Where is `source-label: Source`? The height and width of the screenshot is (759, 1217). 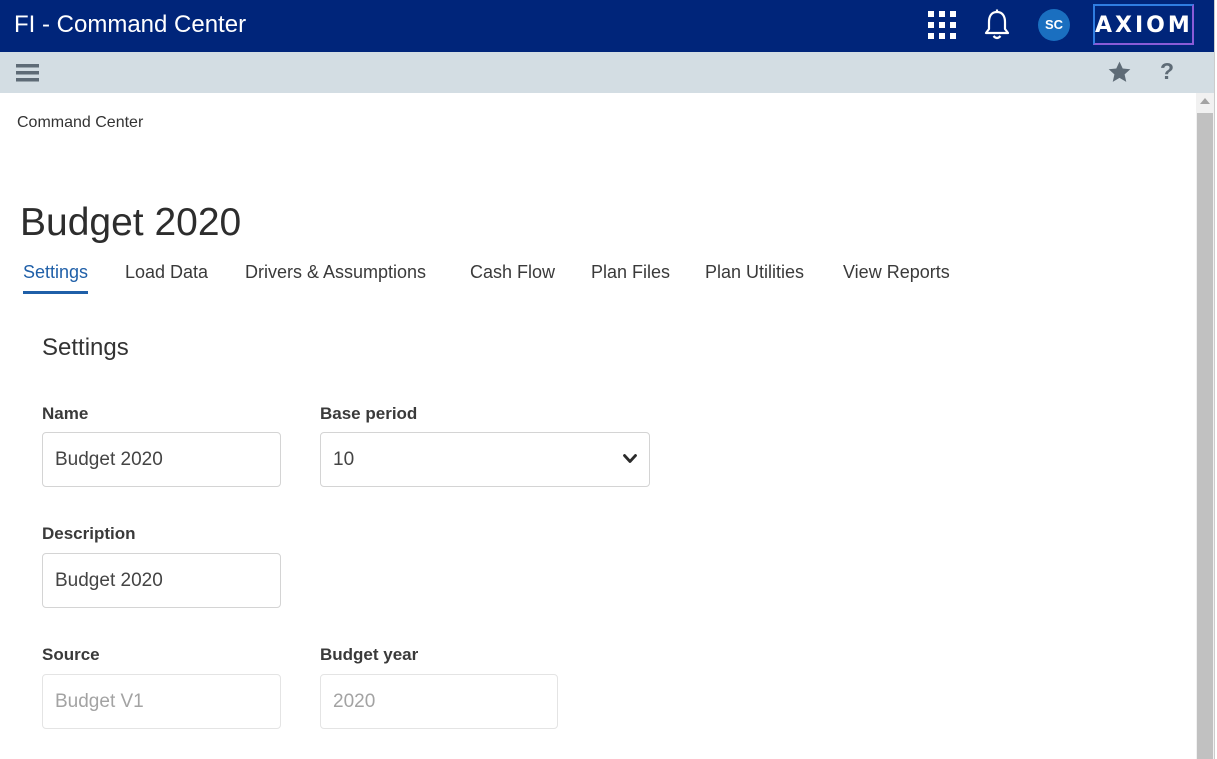 source-label: Source is located at coordinates (71, 654).